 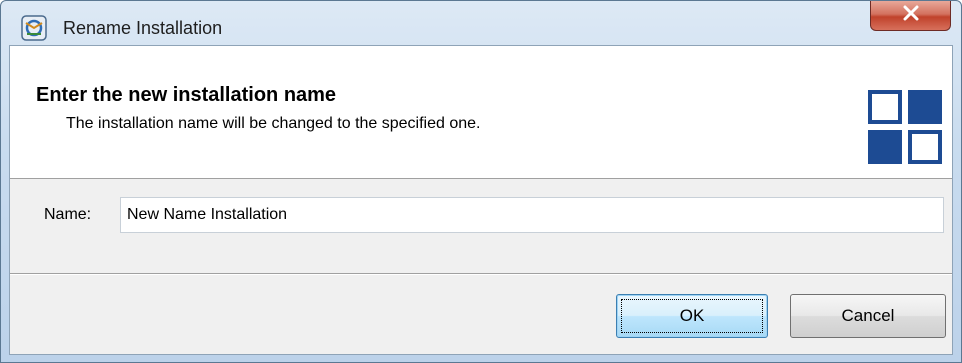 I want to click on close-button, so click(x=910, y=16).